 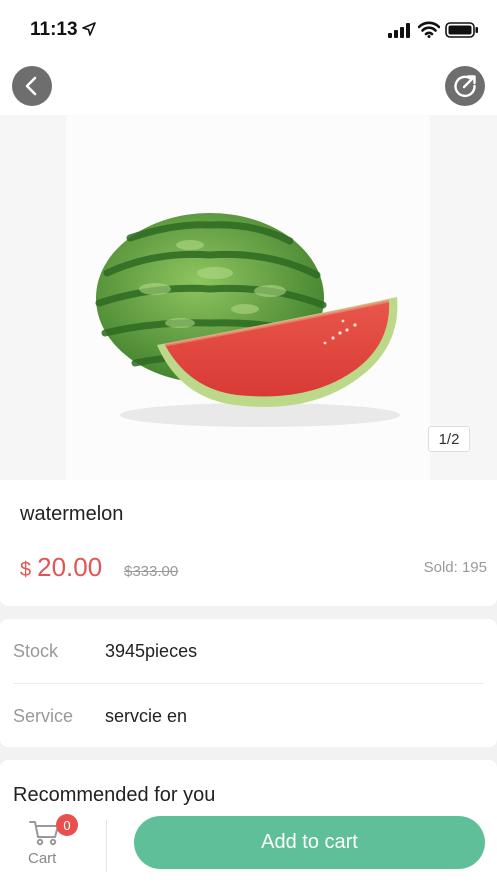 I want to click on status-time: 11:13, so click(x=54, y=29).